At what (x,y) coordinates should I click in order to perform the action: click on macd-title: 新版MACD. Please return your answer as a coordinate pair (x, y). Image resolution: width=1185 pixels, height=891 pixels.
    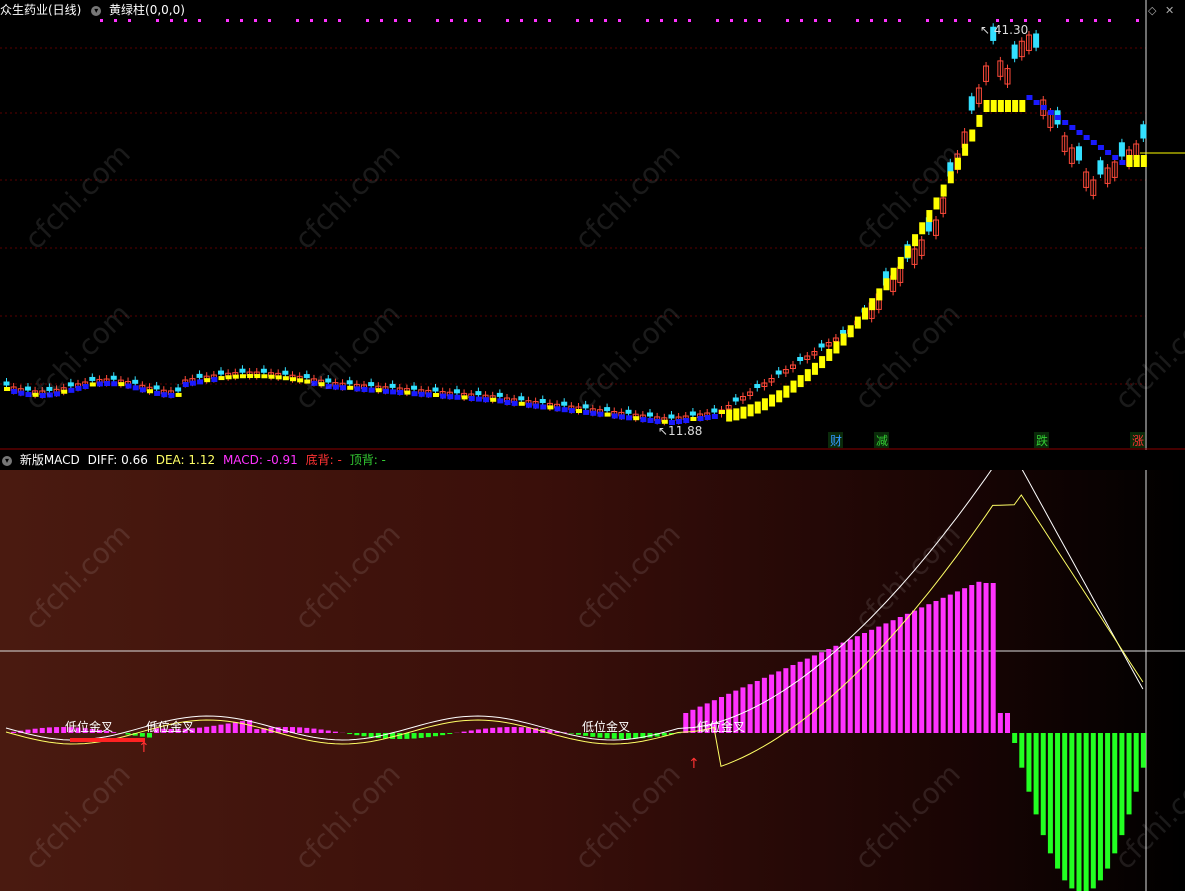
    Looking at the image, I should click on (49, 460).